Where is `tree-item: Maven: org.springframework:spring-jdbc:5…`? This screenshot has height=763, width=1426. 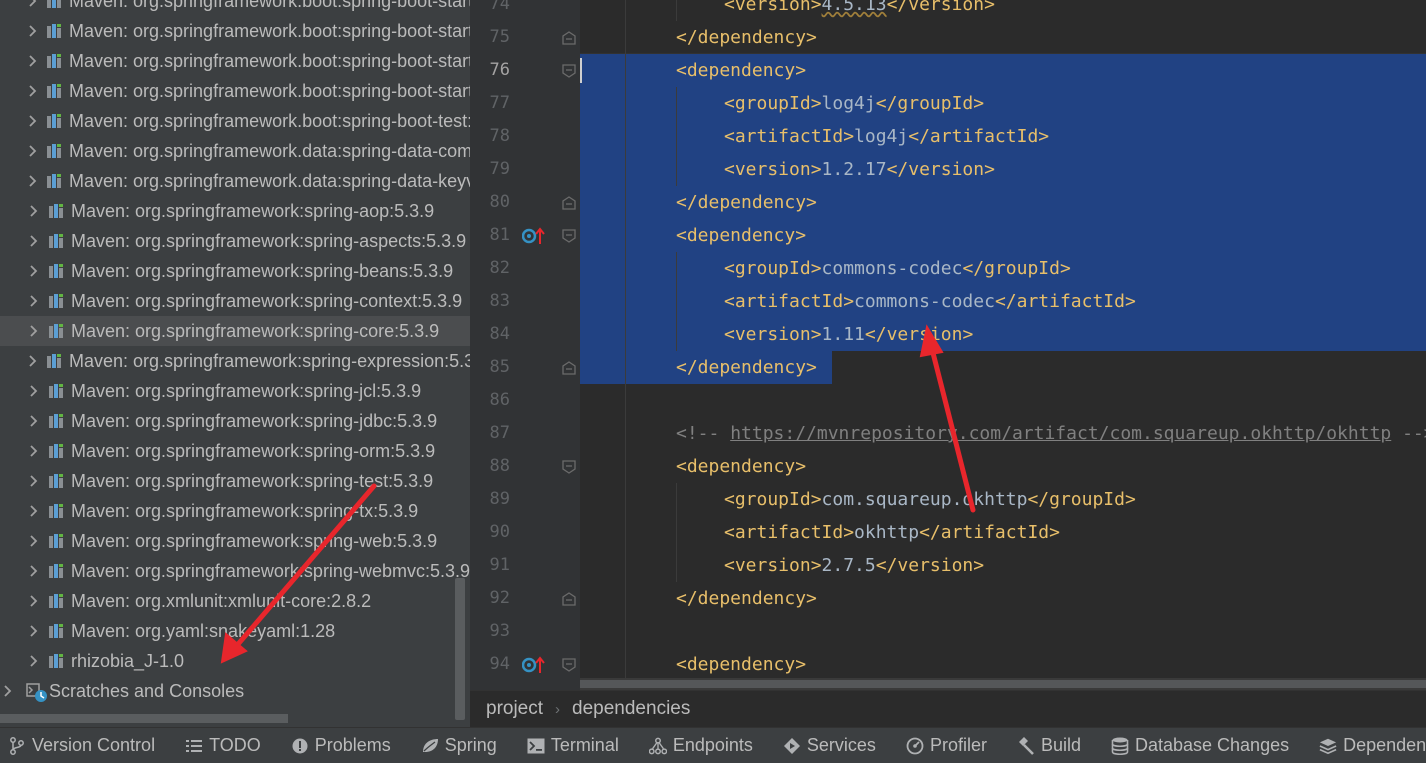
tree-item: Maven: org.springframework:spring-jdbc:5… is located at coordinates (235, 421).